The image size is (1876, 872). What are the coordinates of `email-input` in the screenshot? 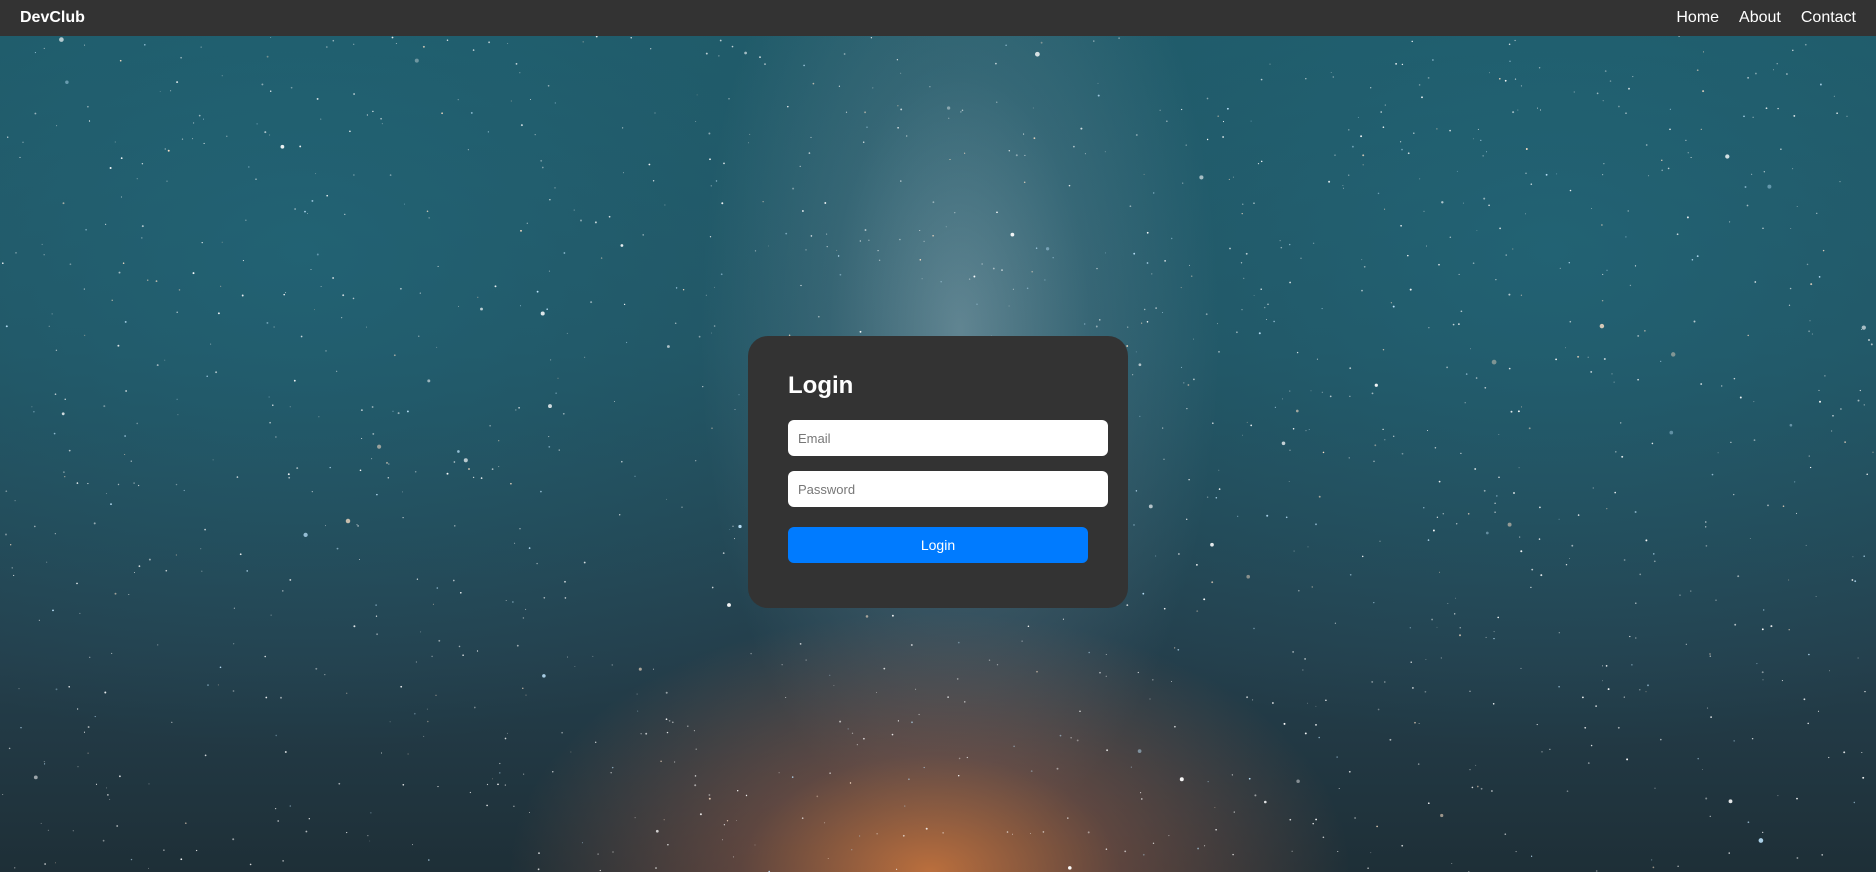 It's located at (948, 438).